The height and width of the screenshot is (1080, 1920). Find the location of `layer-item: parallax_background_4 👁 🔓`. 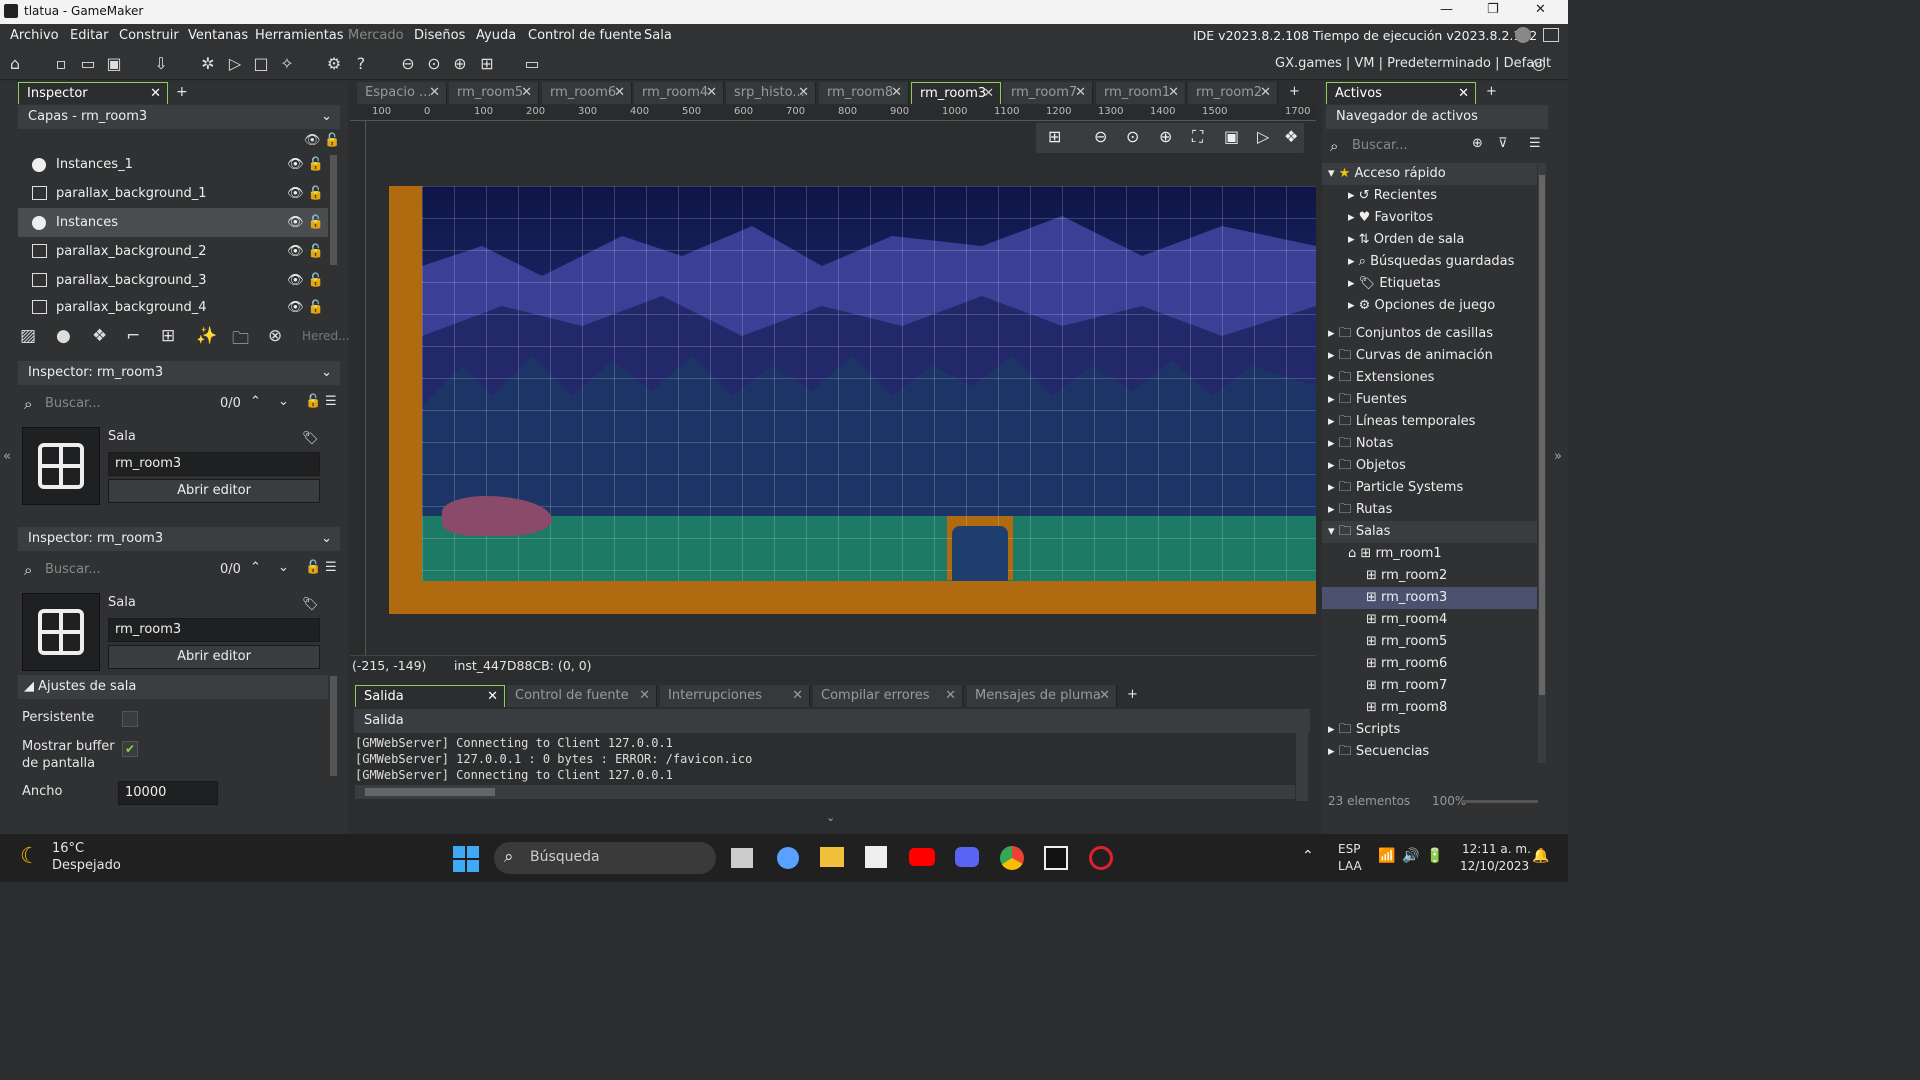

layer-item: parallax_background_4 👁 🔓 is located at coordinates (173, 307).